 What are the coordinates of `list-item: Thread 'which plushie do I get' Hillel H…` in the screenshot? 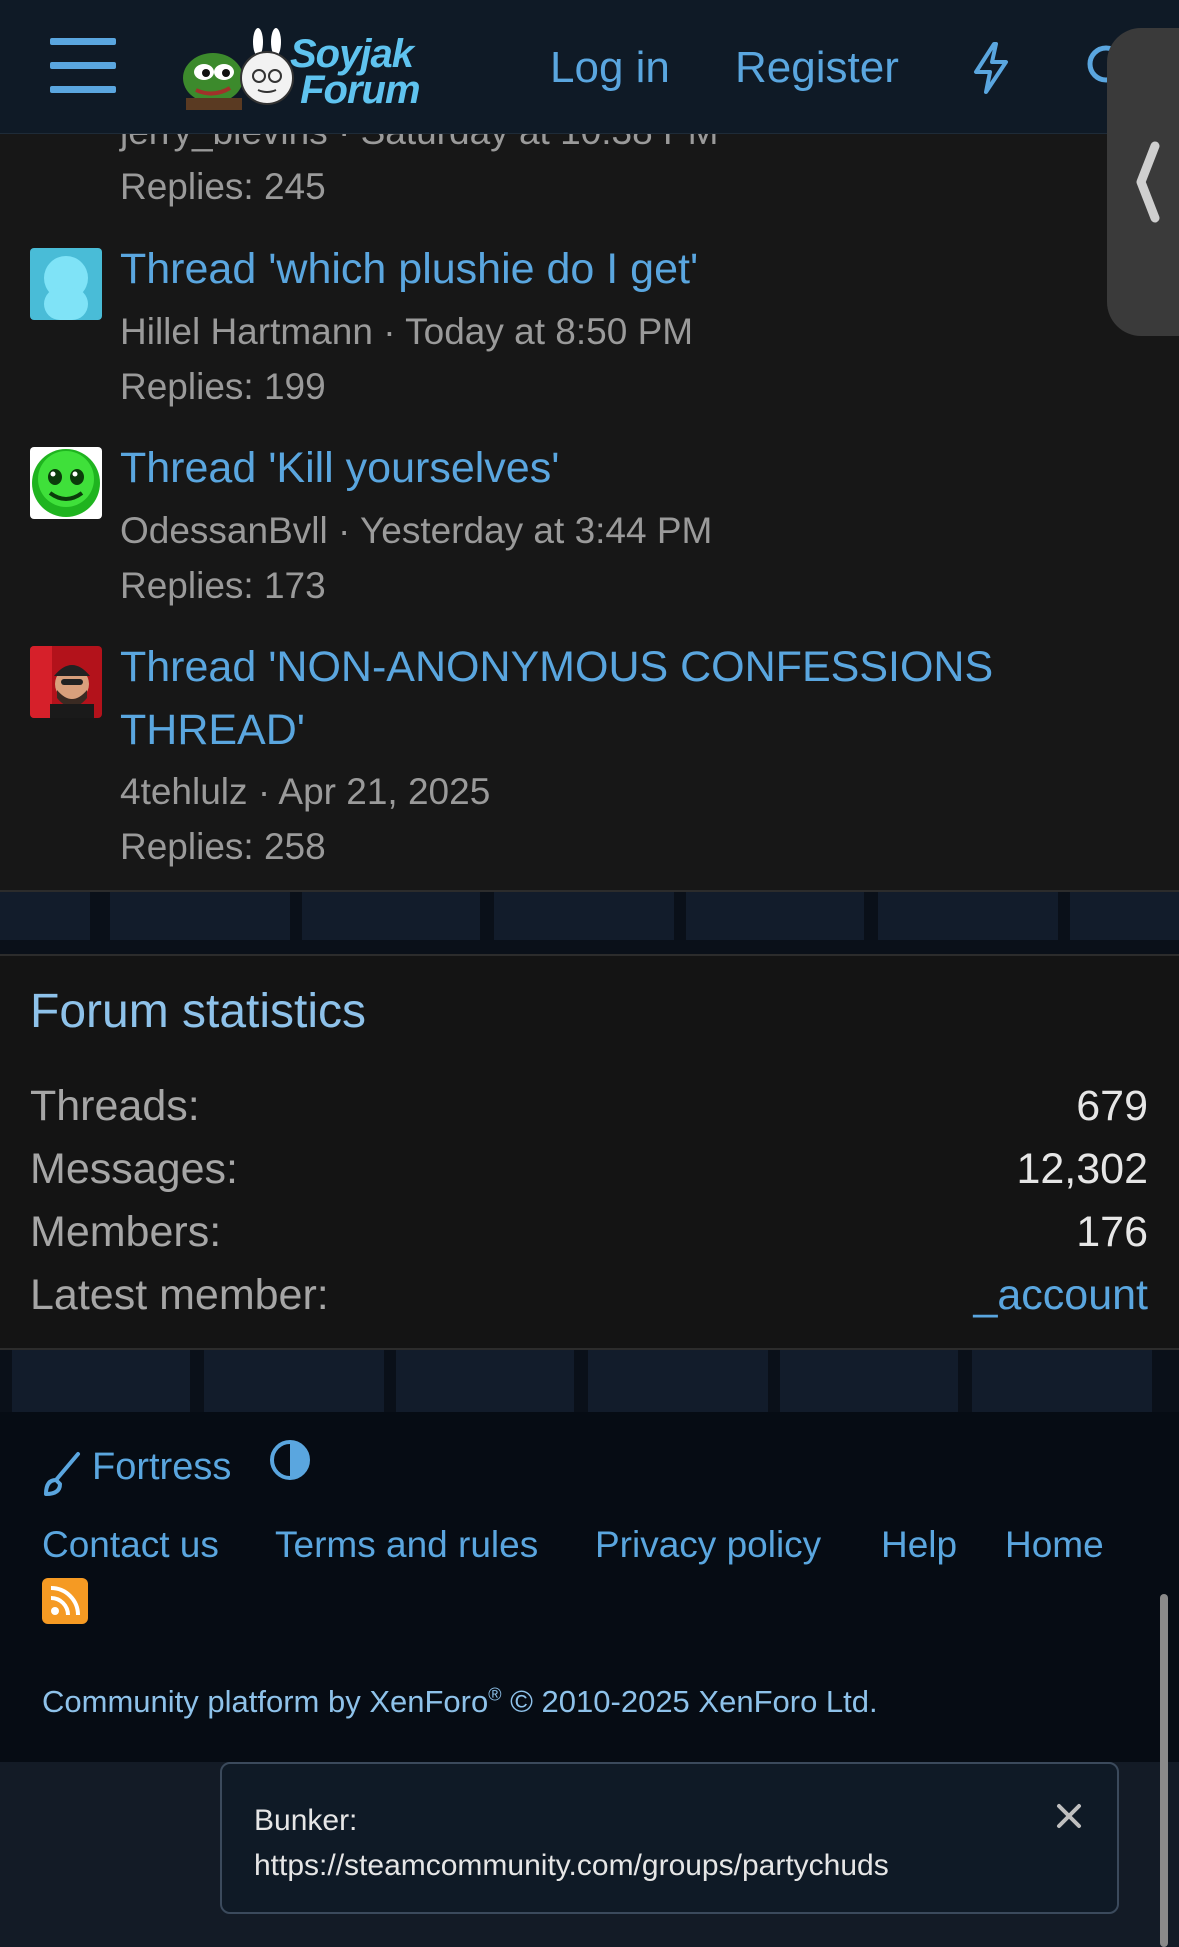 It's located at (589, 331).